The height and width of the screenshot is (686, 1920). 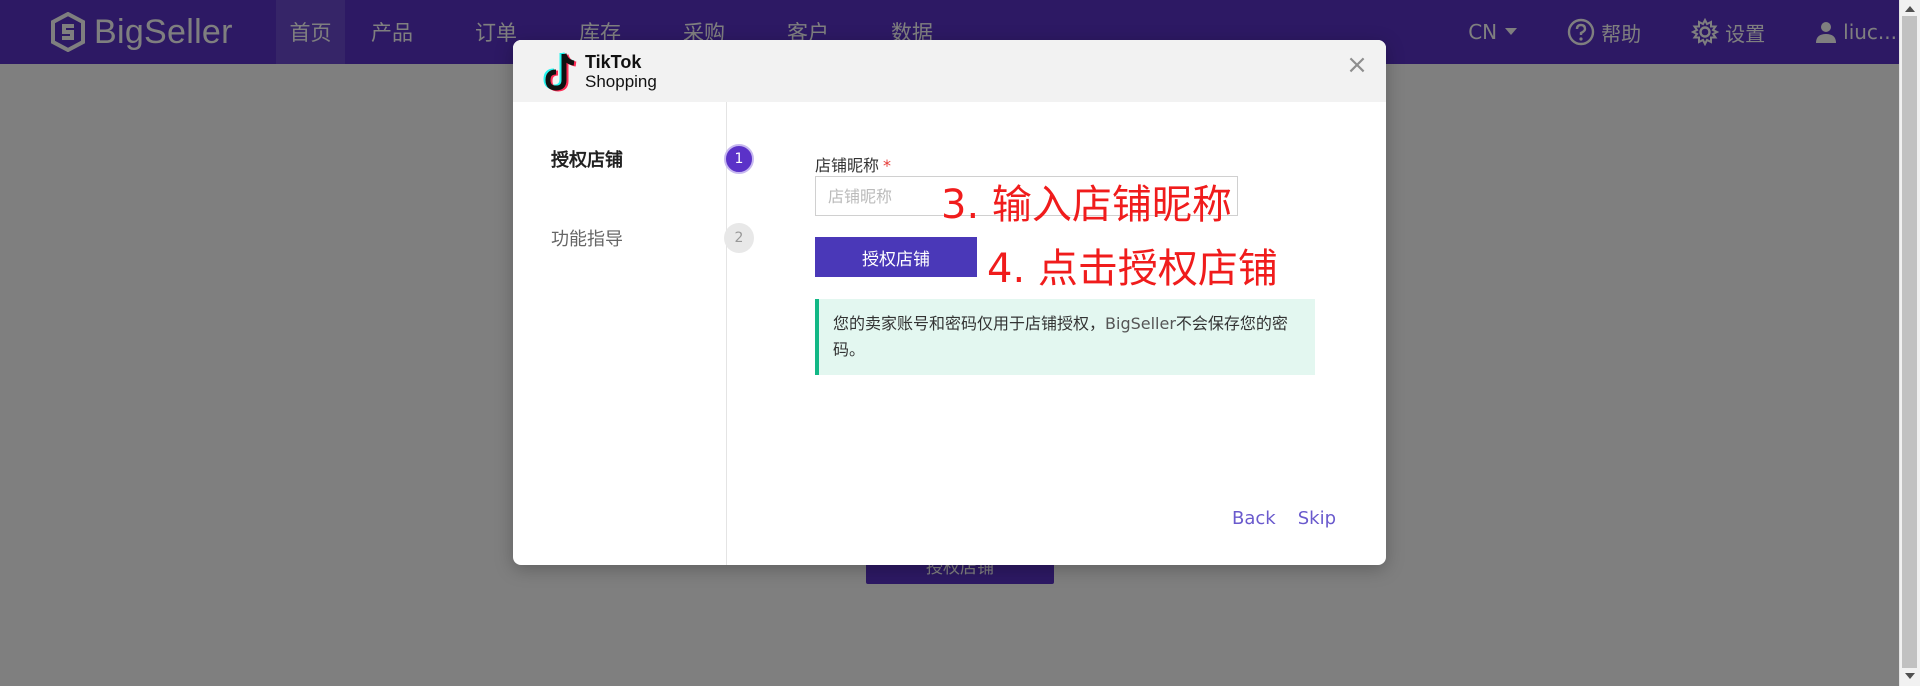 What do you see at coordinates (896, 257) in the screenshot?
I see `authorize-store-button: 授权店铺` at bounding box center [896, 257].